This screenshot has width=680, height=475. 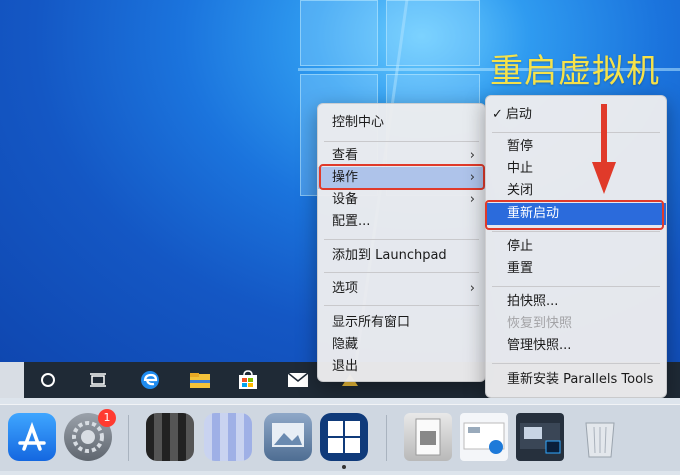 What do you see at coordinates (401, 123) in the screenshot?
I see `menu-item-control-center: 控制中心` at bounding box center [401, 123].